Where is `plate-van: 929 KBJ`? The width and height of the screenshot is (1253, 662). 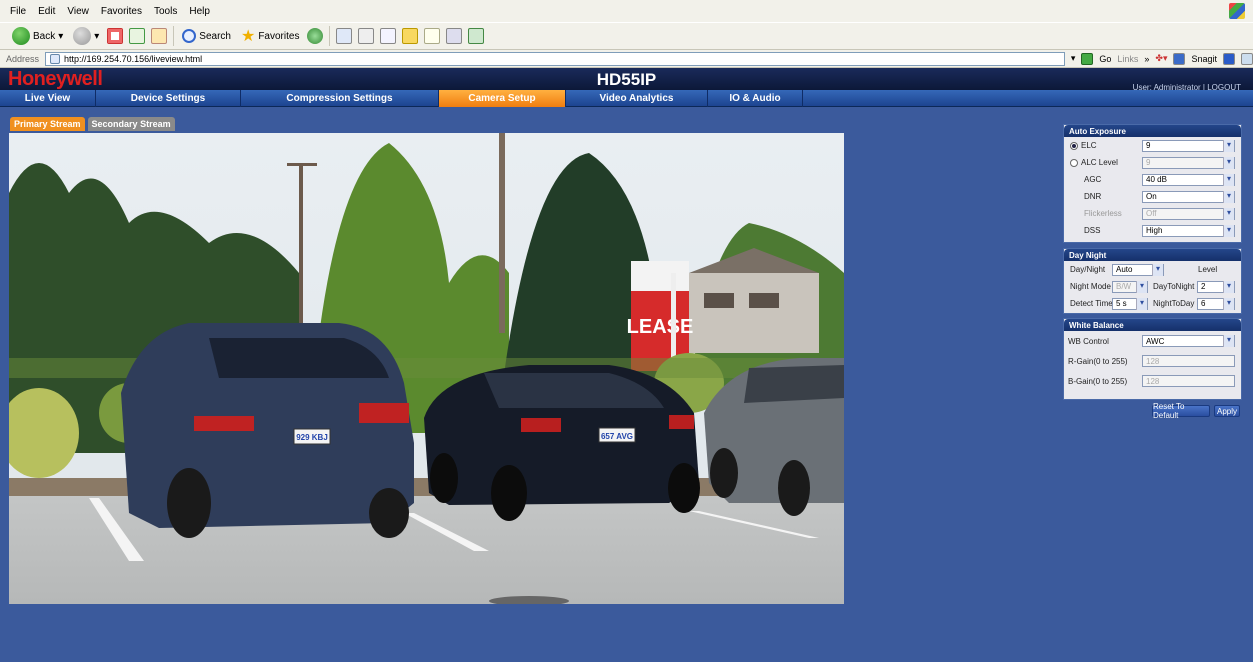
plate-van: 929 KBJ is located at coordinates (312, 437).